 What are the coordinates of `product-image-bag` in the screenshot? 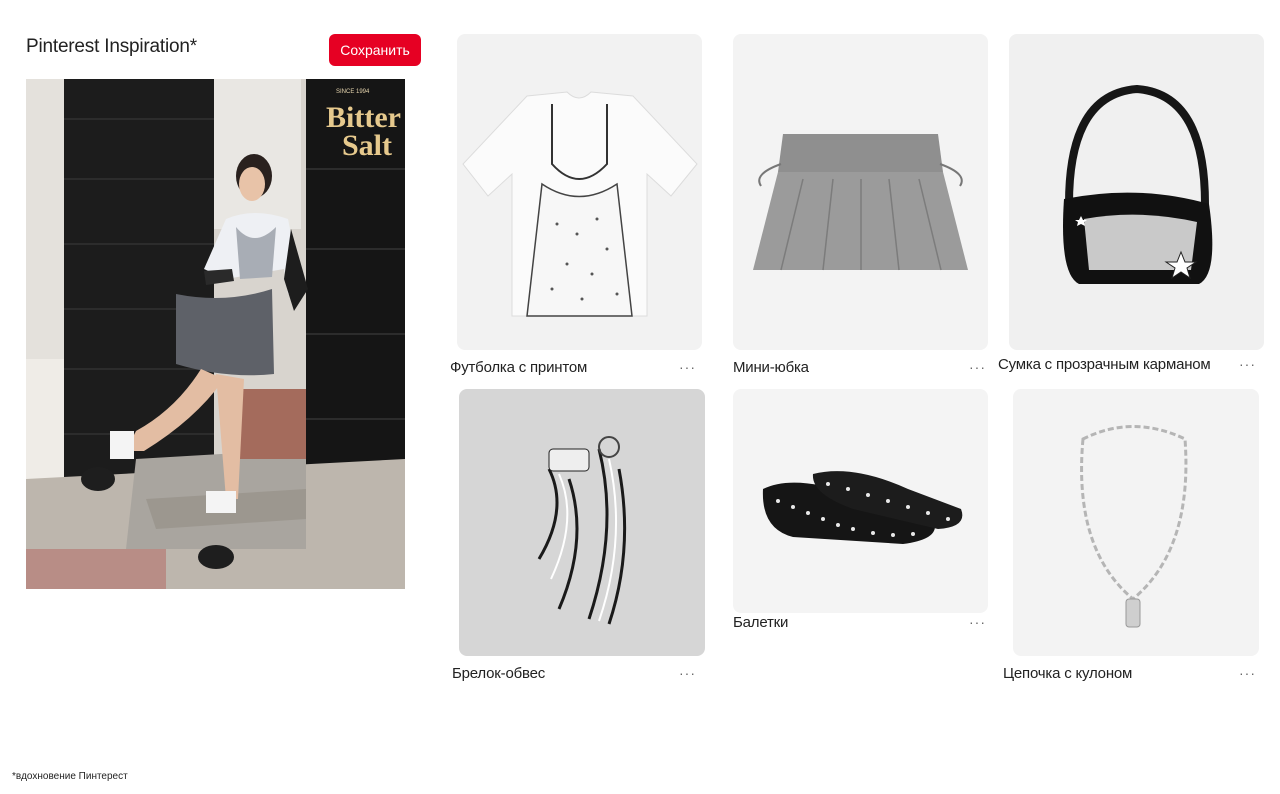 It's located at (1136, 192).